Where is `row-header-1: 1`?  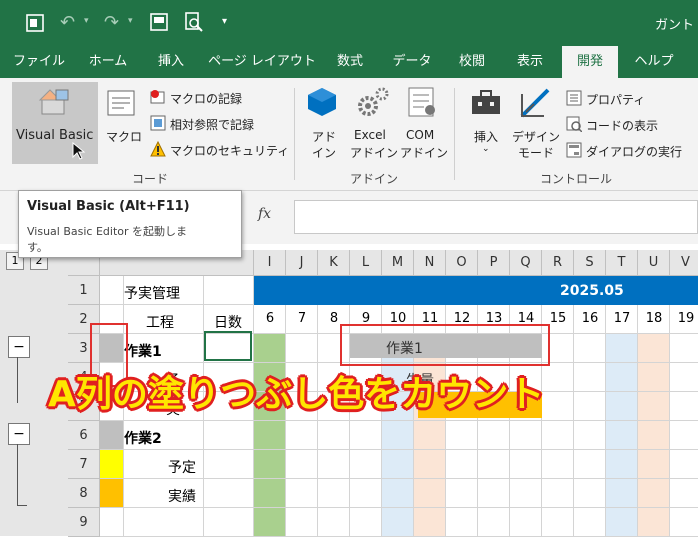
row-header-1: 1 is located at coordinates (84, 290).